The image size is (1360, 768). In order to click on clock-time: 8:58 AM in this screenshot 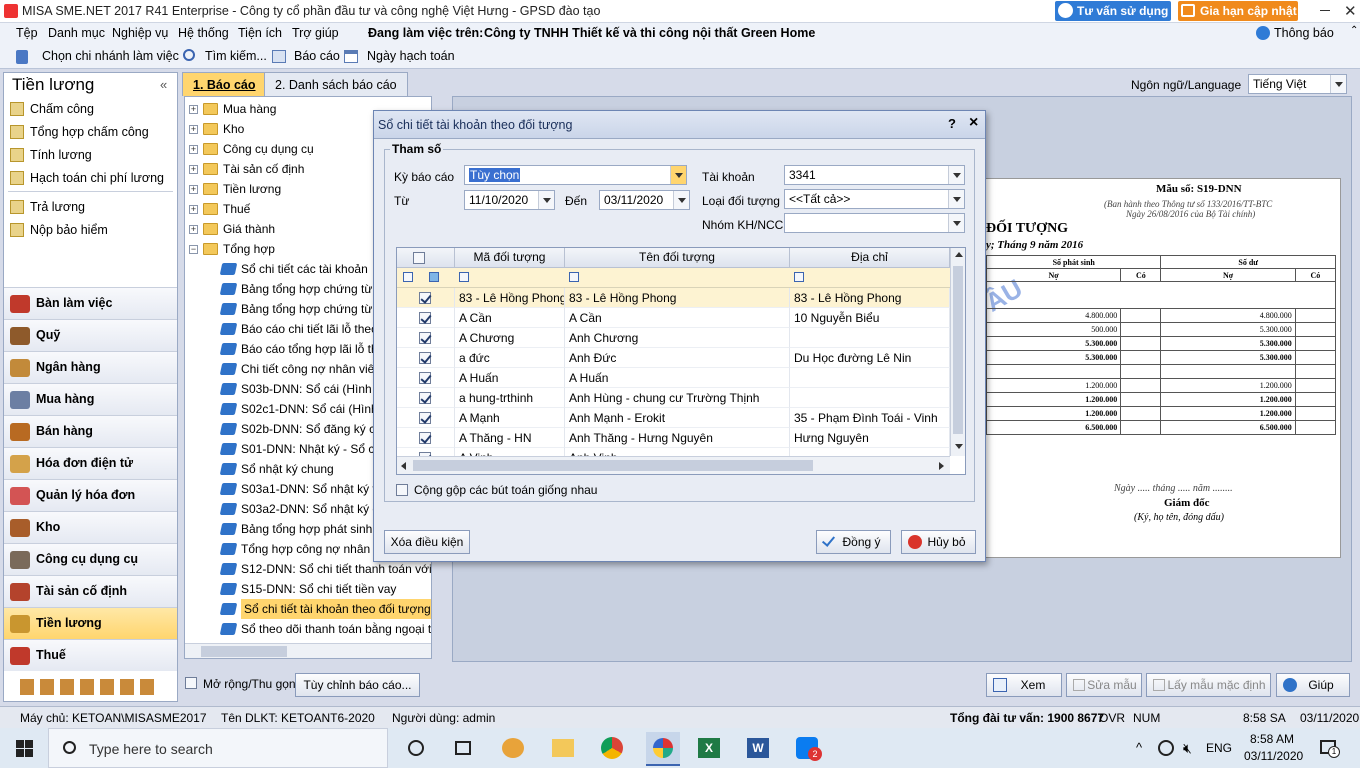, I will do `click(1272, 739)`.